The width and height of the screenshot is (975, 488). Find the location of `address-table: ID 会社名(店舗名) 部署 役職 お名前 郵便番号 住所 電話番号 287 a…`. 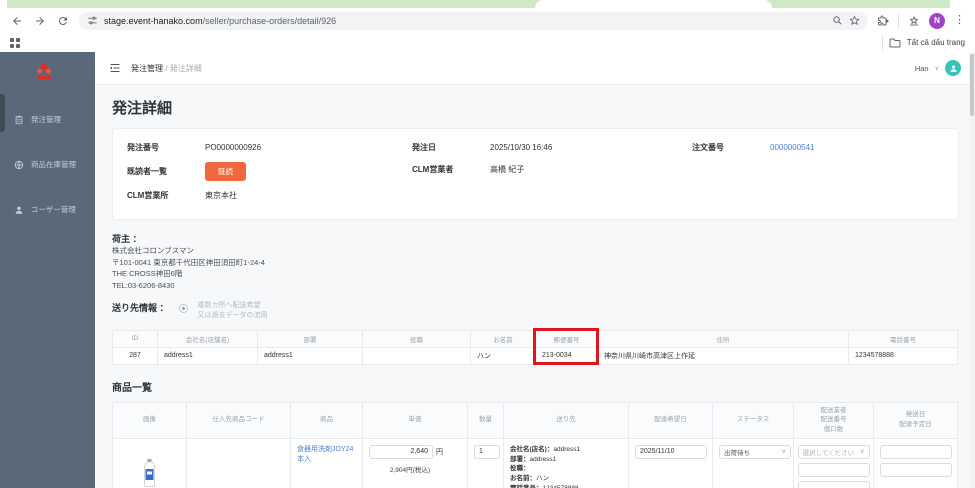

address-table: ID 会社名(店舗名) 部署 役職 お名前 郵便番号 住所 電話番号 287 a… is located at coordinates (535, 347).